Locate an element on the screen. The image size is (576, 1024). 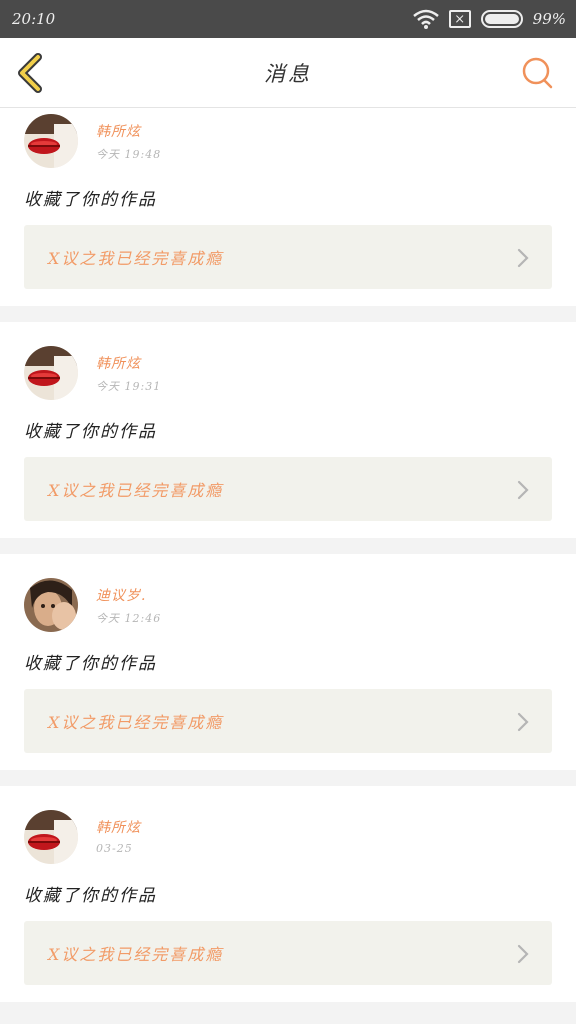
username: 迪议岁. is located at coordinates (121, 595).